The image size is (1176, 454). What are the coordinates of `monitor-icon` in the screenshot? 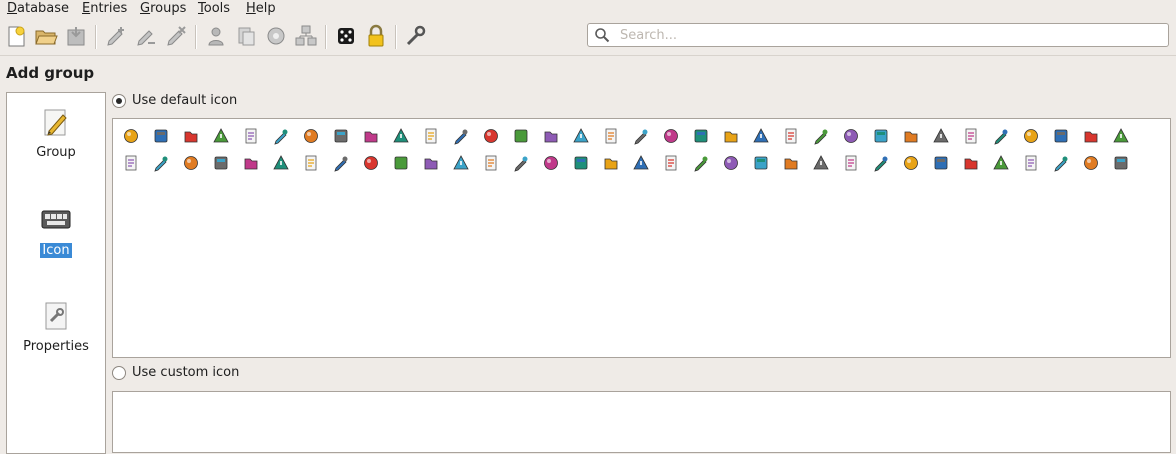 It's located at (671, 136).